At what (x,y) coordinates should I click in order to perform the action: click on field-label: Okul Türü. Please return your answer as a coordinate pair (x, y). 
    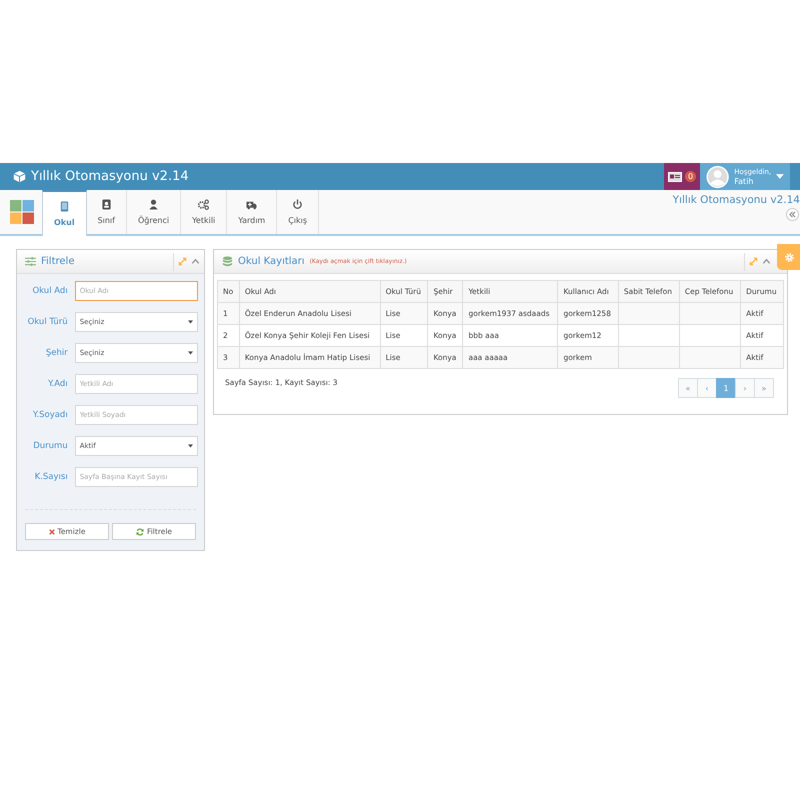
    Looking at the image, I should click on (47, 322).